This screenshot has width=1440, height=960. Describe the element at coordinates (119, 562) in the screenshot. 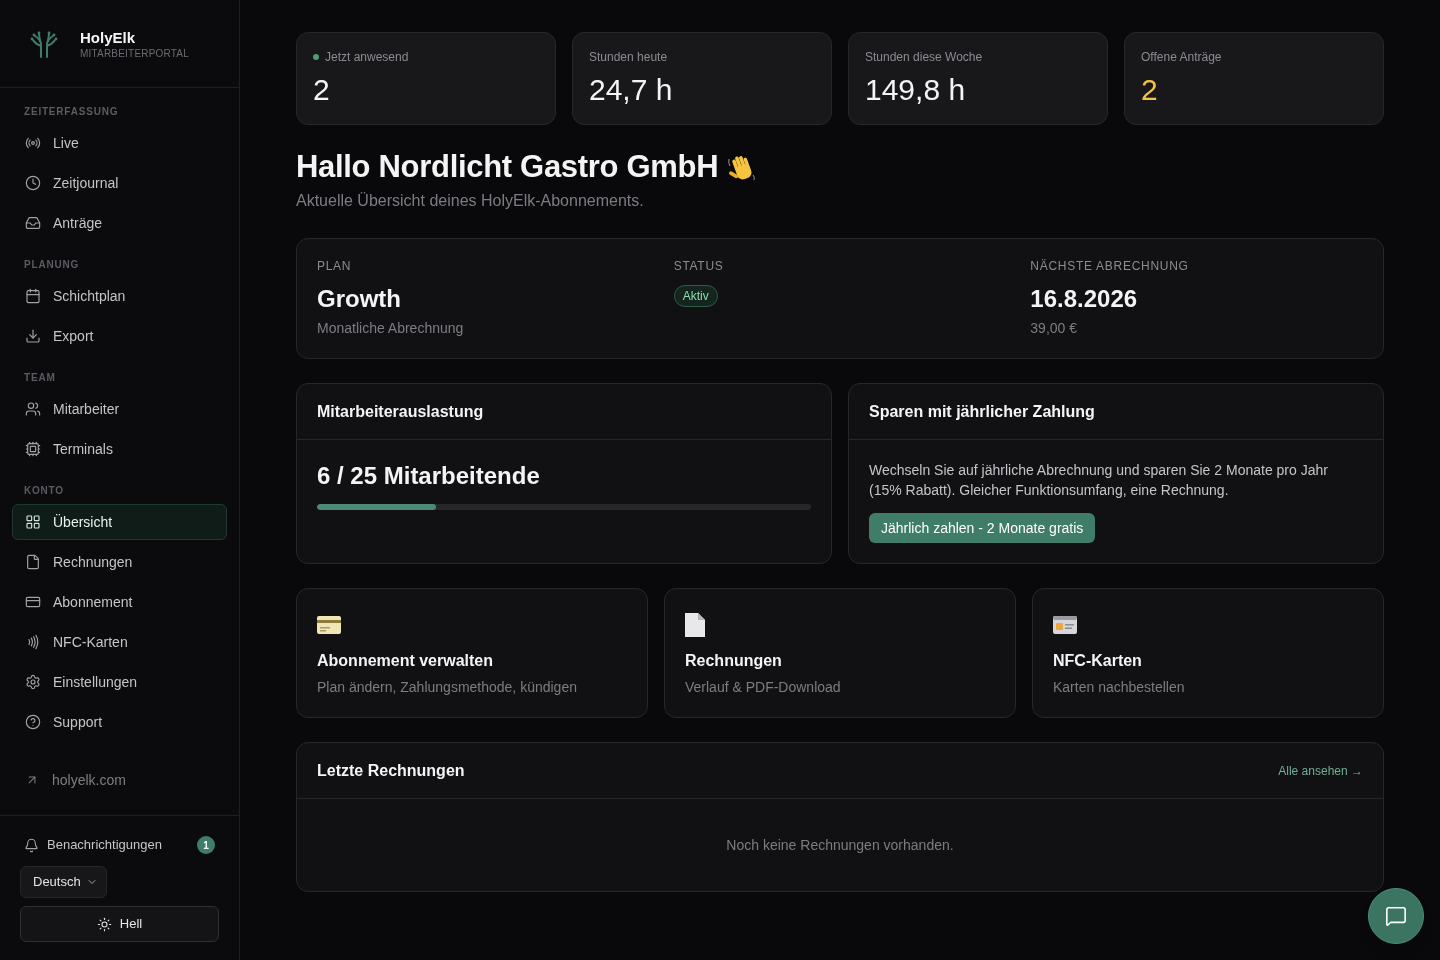

I see `nav-item: Rechnungen` at that location.